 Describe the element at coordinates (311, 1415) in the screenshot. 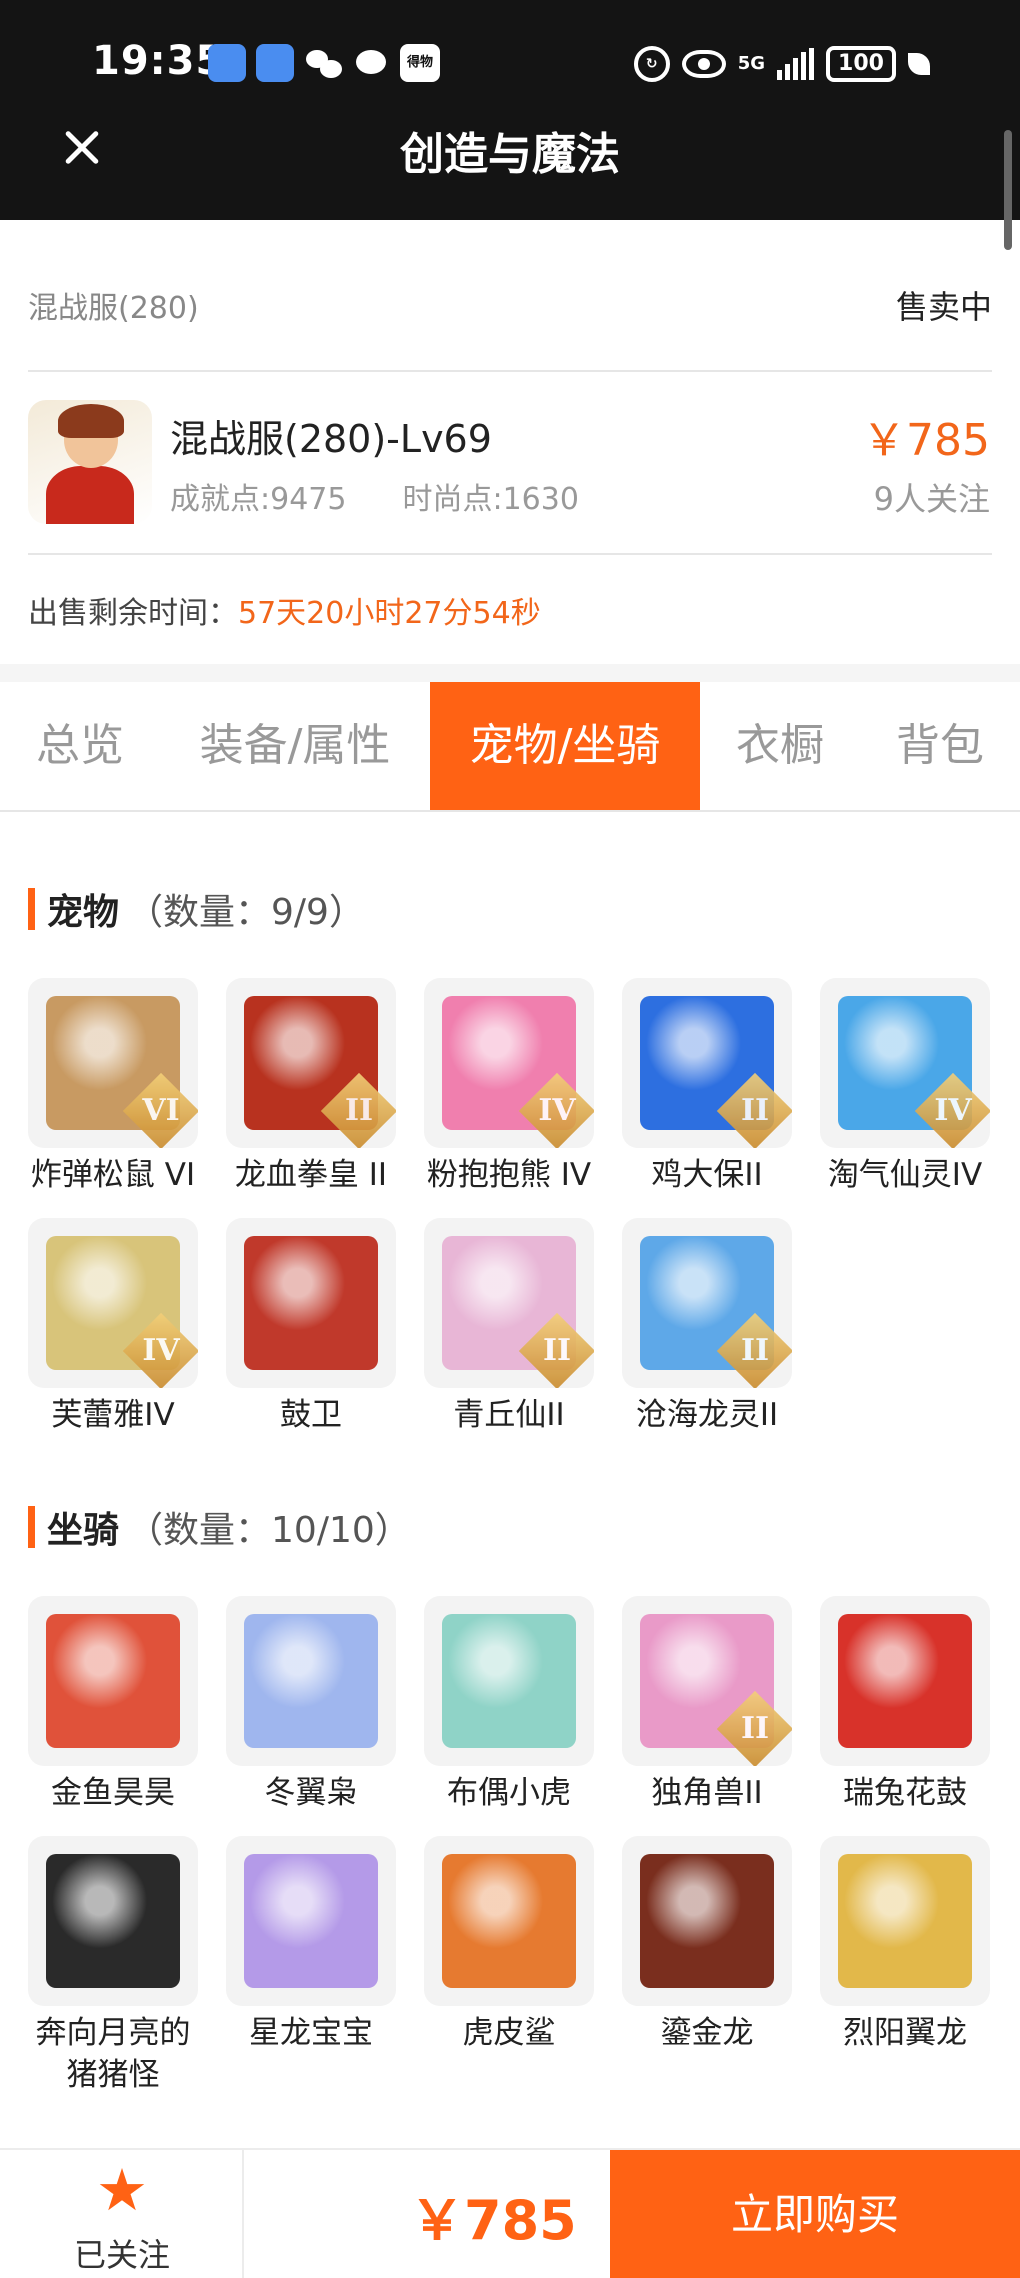

I see `item-name: 鼓卫` at that location.